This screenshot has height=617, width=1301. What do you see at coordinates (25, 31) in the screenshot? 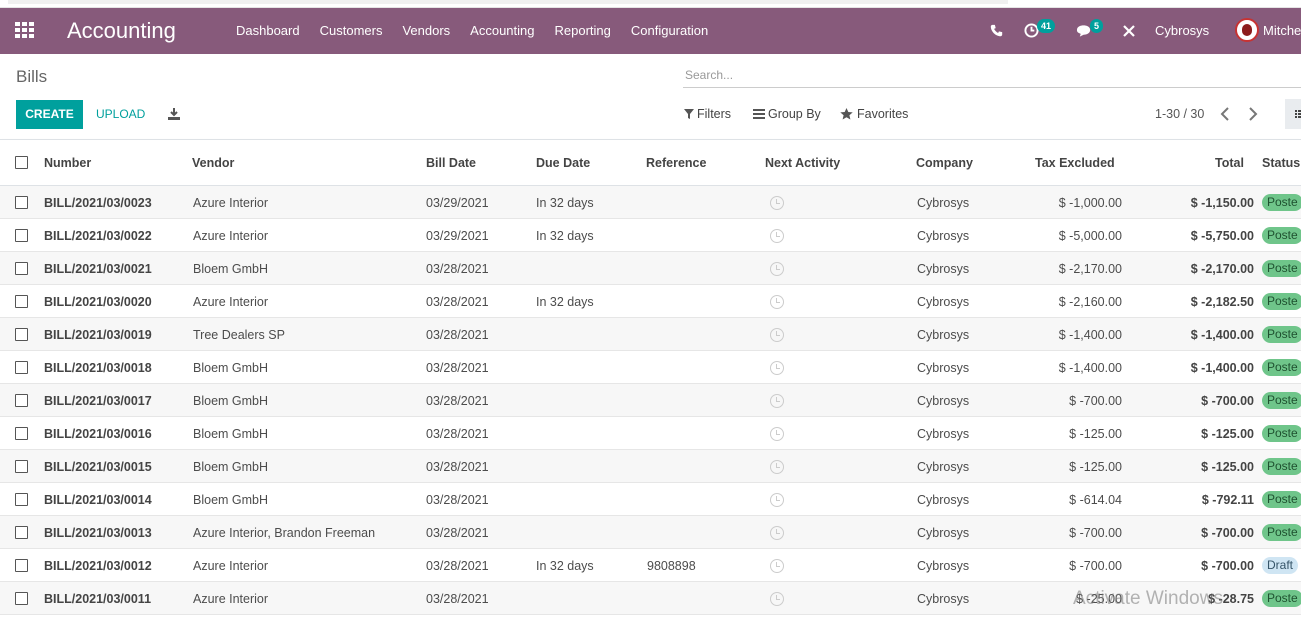
I see `apps-grid-icon` at bounding box center [25, 31].